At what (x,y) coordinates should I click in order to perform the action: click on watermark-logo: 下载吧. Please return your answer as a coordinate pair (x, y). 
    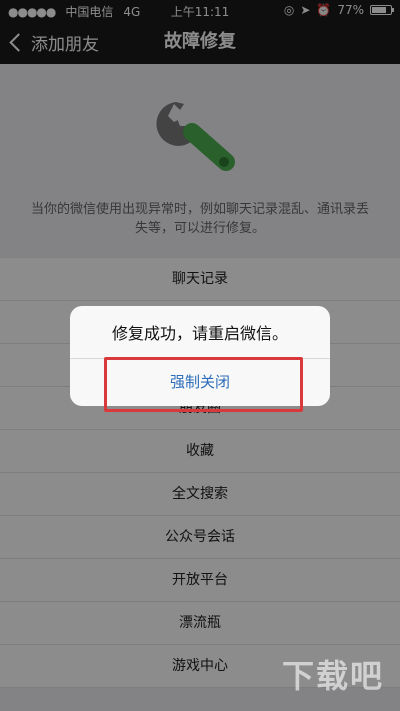
    Looking at the image, I should click on (332, 676).